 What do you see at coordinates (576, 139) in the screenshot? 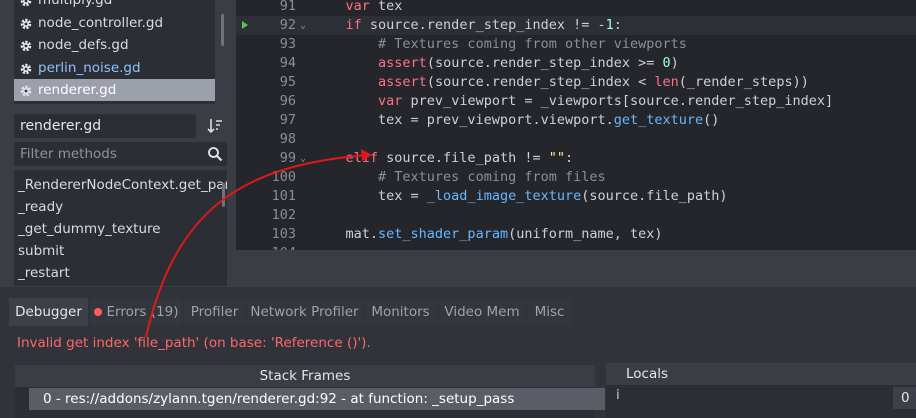
I see `code-line: 98` at bounding box center [576, 139].